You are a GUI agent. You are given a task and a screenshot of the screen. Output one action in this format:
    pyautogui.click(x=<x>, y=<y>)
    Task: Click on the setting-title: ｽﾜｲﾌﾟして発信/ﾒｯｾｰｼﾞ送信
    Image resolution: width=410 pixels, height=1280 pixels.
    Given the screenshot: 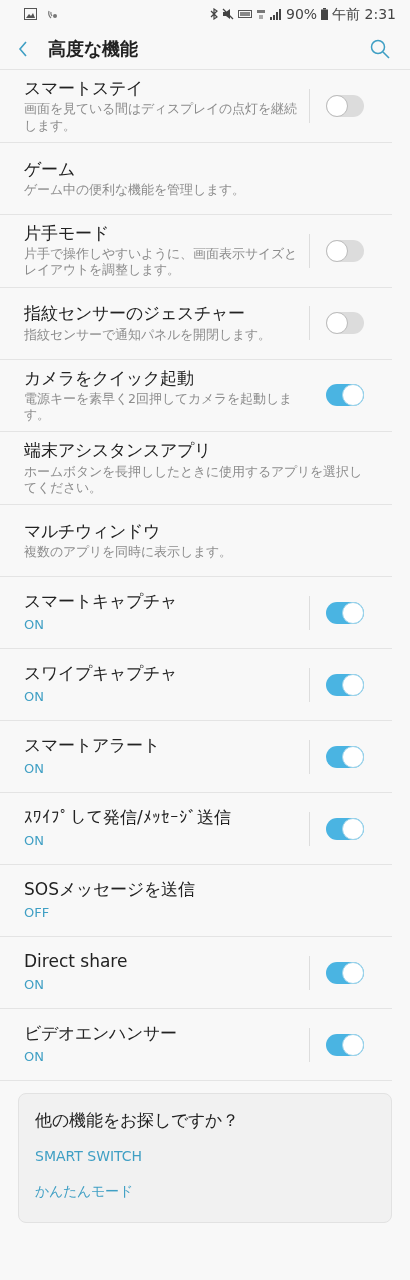 What is the action you would take?
    pyautogui.click(x=128, y=817)
    